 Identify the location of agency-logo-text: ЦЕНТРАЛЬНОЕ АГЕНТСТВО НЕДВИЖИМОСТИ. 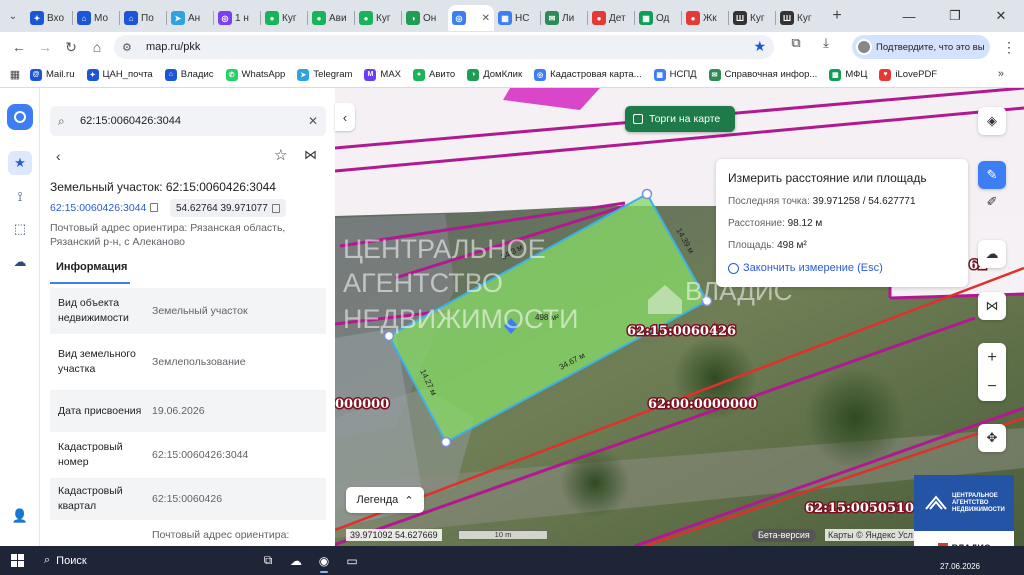
(978, 503).